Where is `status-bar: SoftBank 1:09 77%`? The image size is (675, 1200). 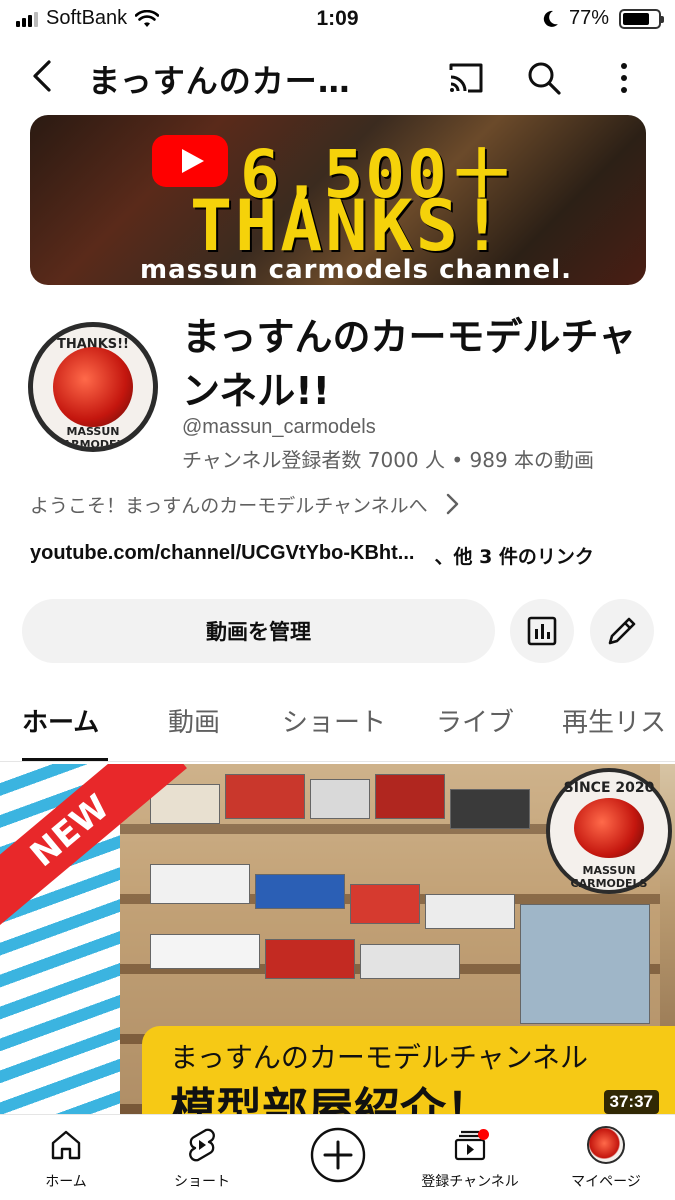 status-bar: SoftBank 1:09 77% is located at coordinates (337, 20).